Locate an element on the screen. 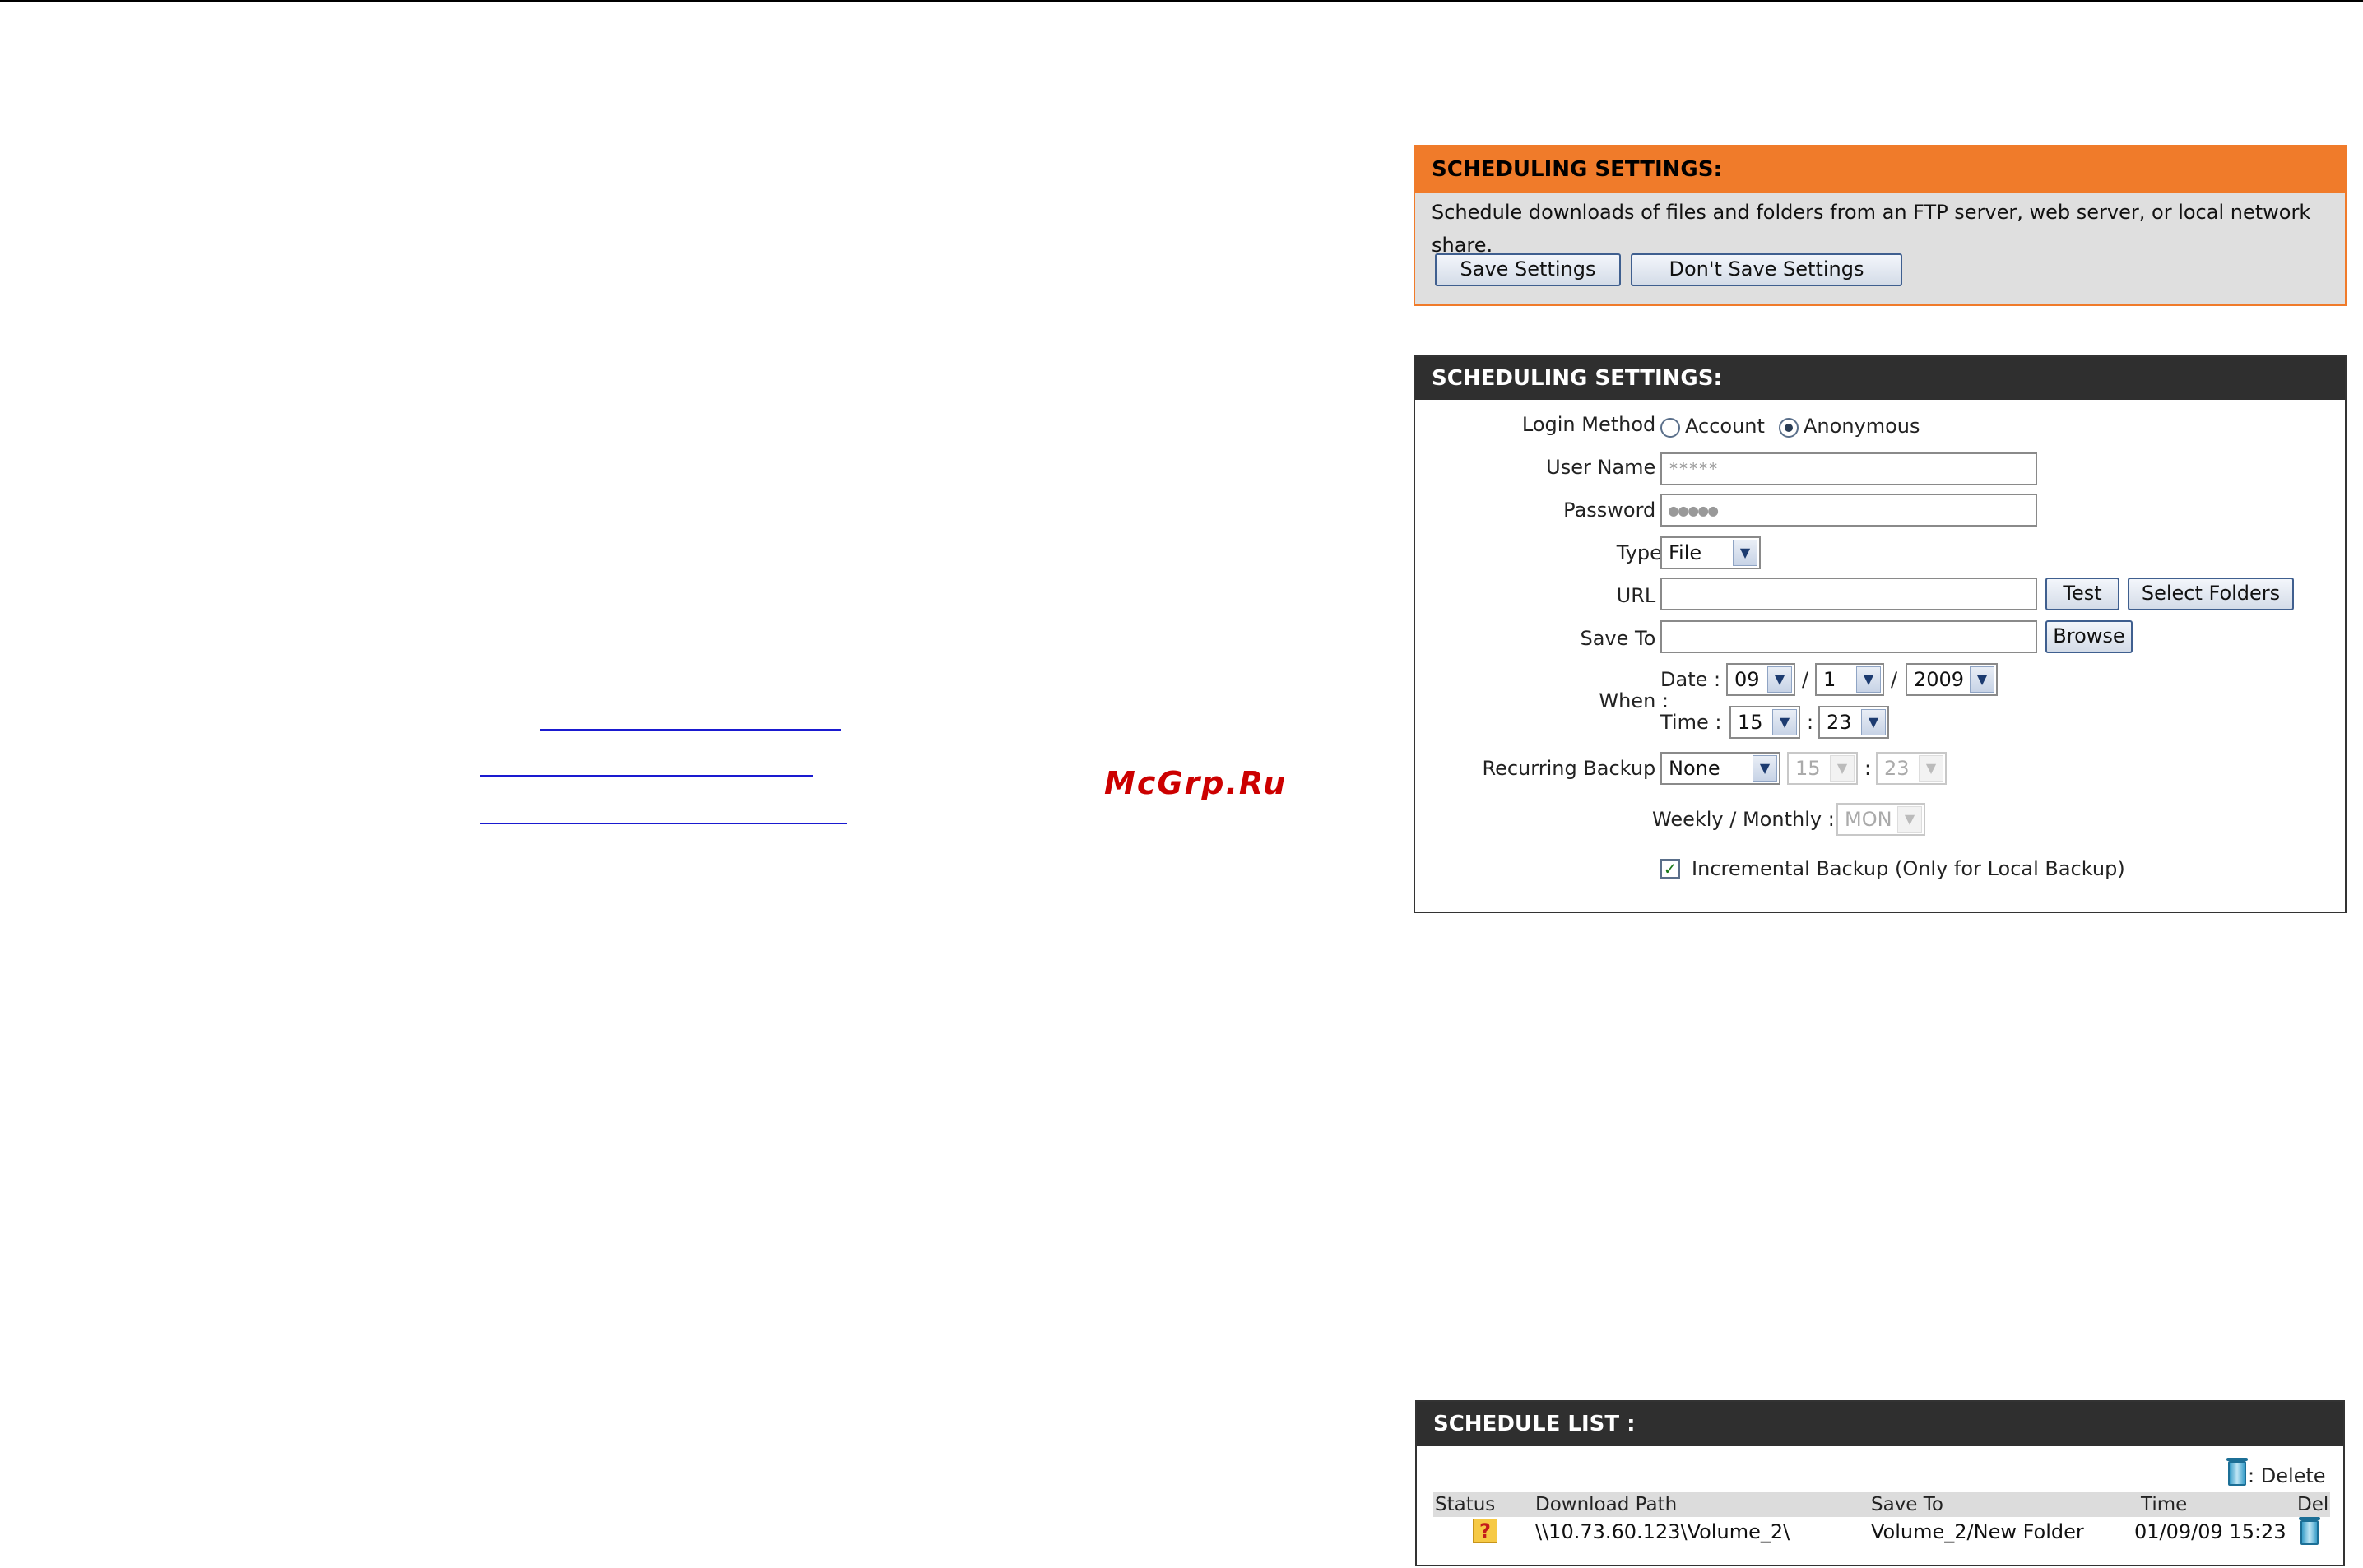  weekly-monthly-value: MON is located at coordinates (1868, 819).